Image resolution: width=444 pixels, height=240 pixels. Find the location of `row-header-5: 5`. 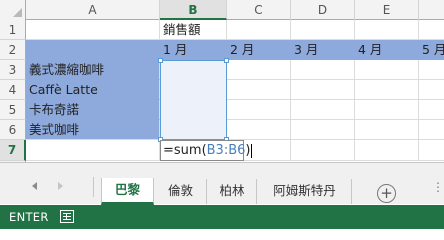

row-header-5: 5 is located at coordinates (13, 110).